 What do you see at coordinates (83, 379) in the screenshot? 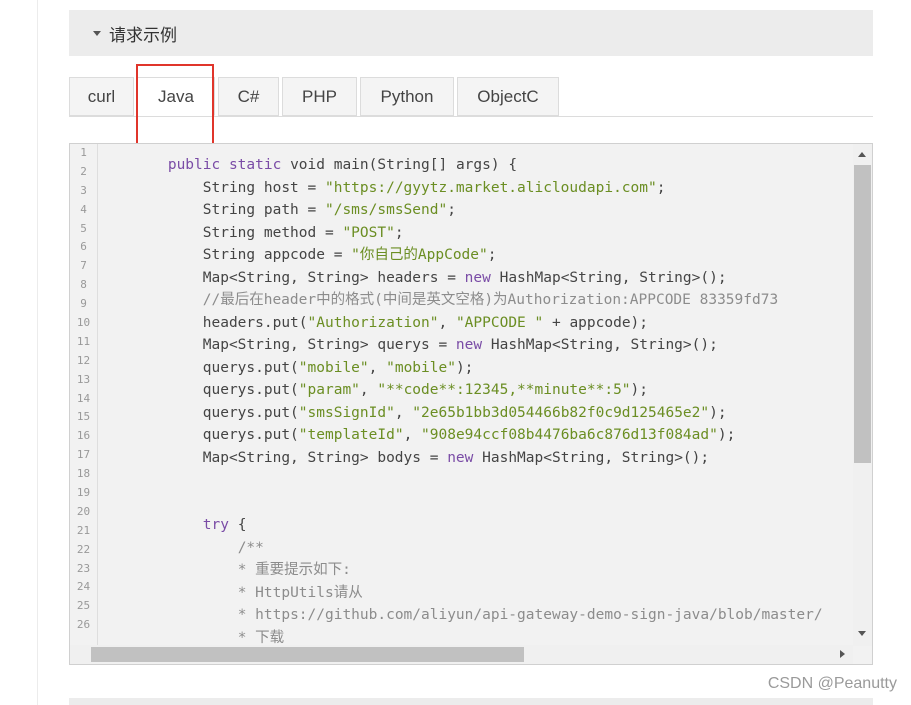
I see `line-number: 13` at bounding box center [83, 379].